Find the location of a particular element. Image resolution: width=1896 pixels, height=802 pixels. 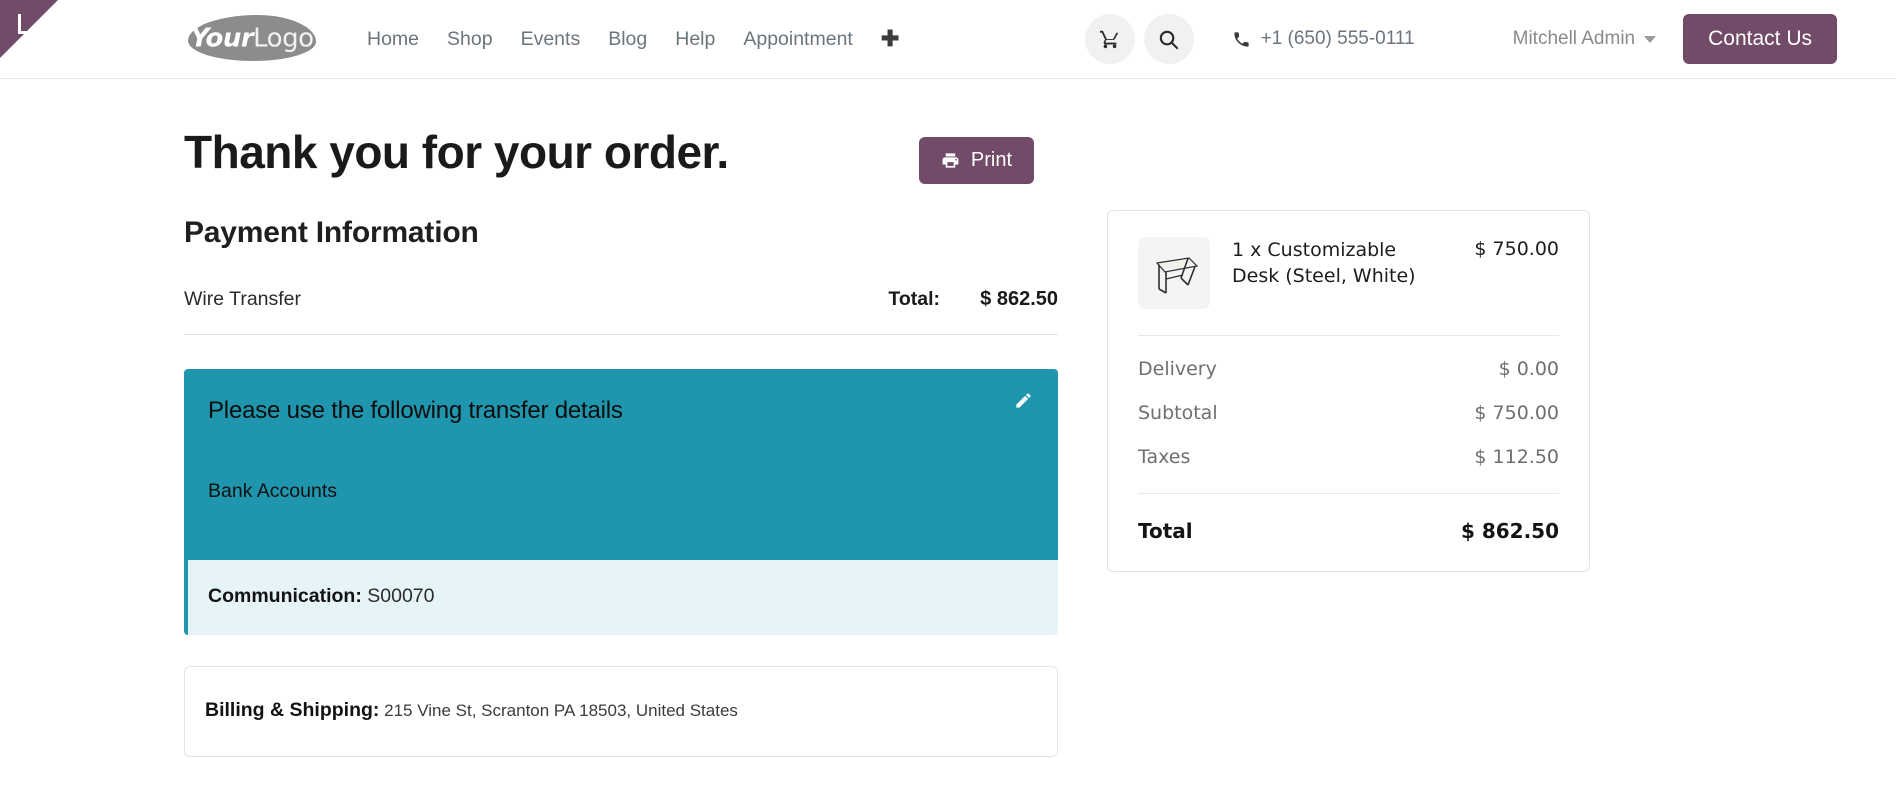

product-price: $ 750.00 is located at coordinates (1516, 249).